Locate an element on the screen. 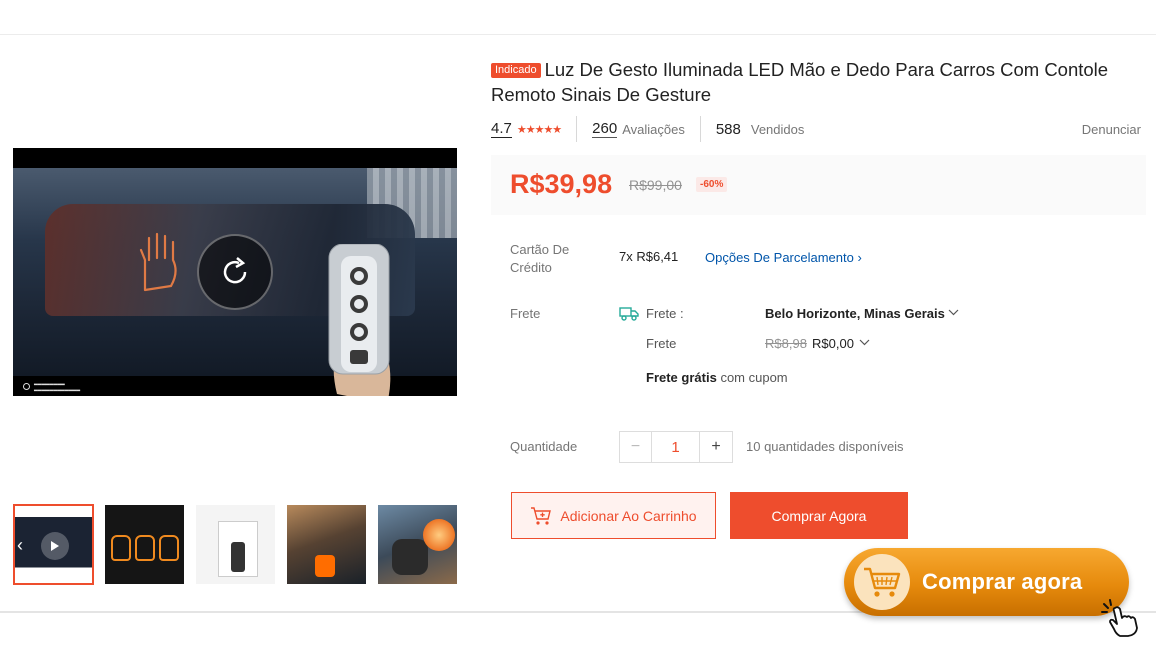 This screenshot has height=650, width=1156. available-quantity: 10 quantidades disponíveis is located at coordinates (825, 446).